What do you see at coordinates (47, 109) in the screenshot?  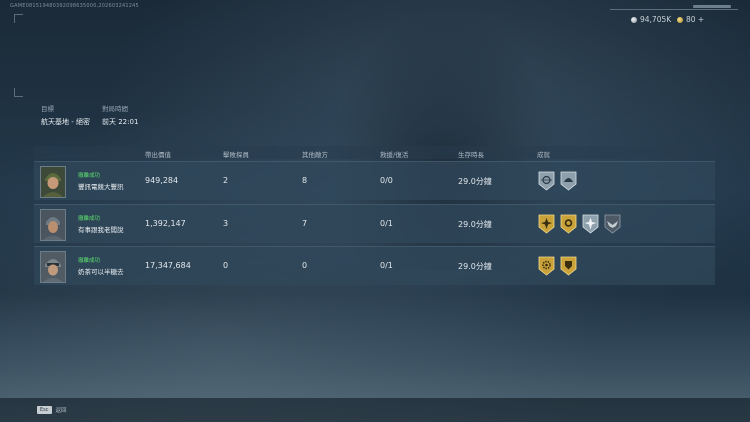 I see `target-label: 目標` at bounding box center [47, 109].